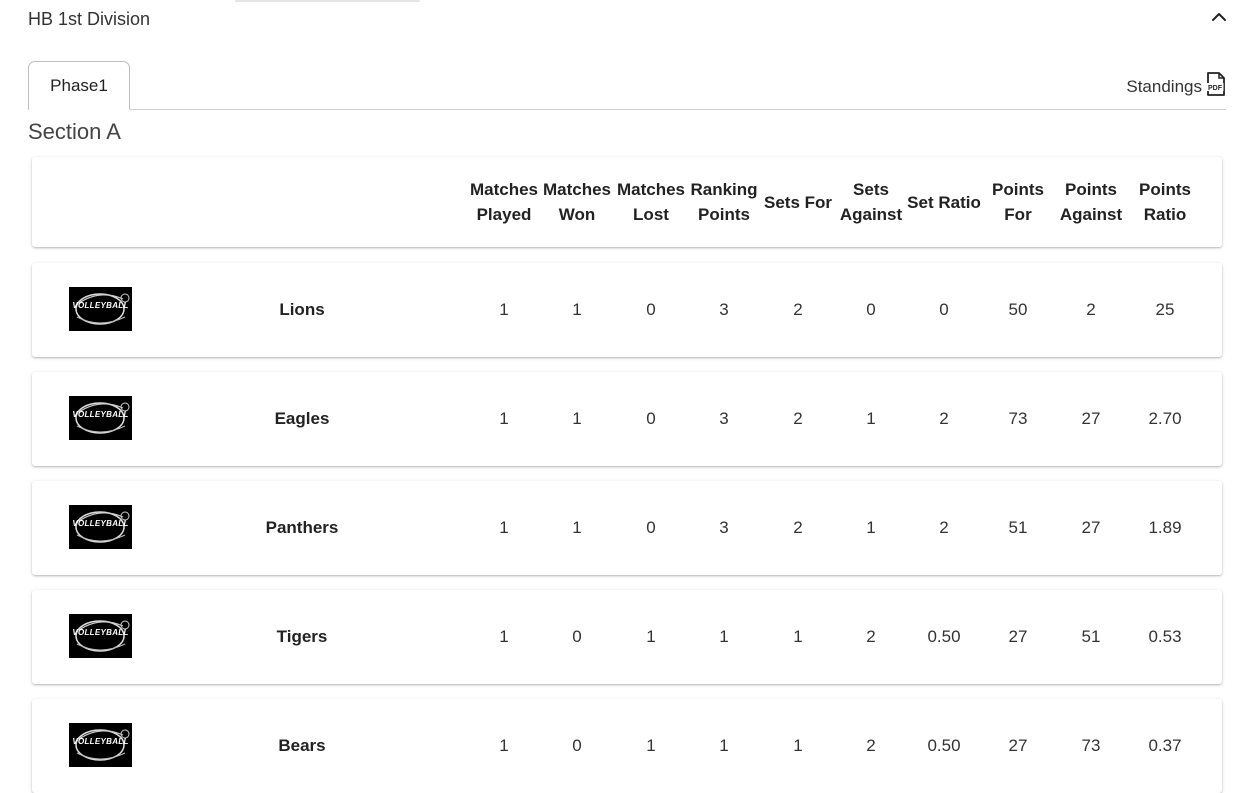 This screenshot has height=793, width=1253. Describe the element at coordinates (1165, 418) in the screenshot. I see `table-cell: 2.70` at that location.